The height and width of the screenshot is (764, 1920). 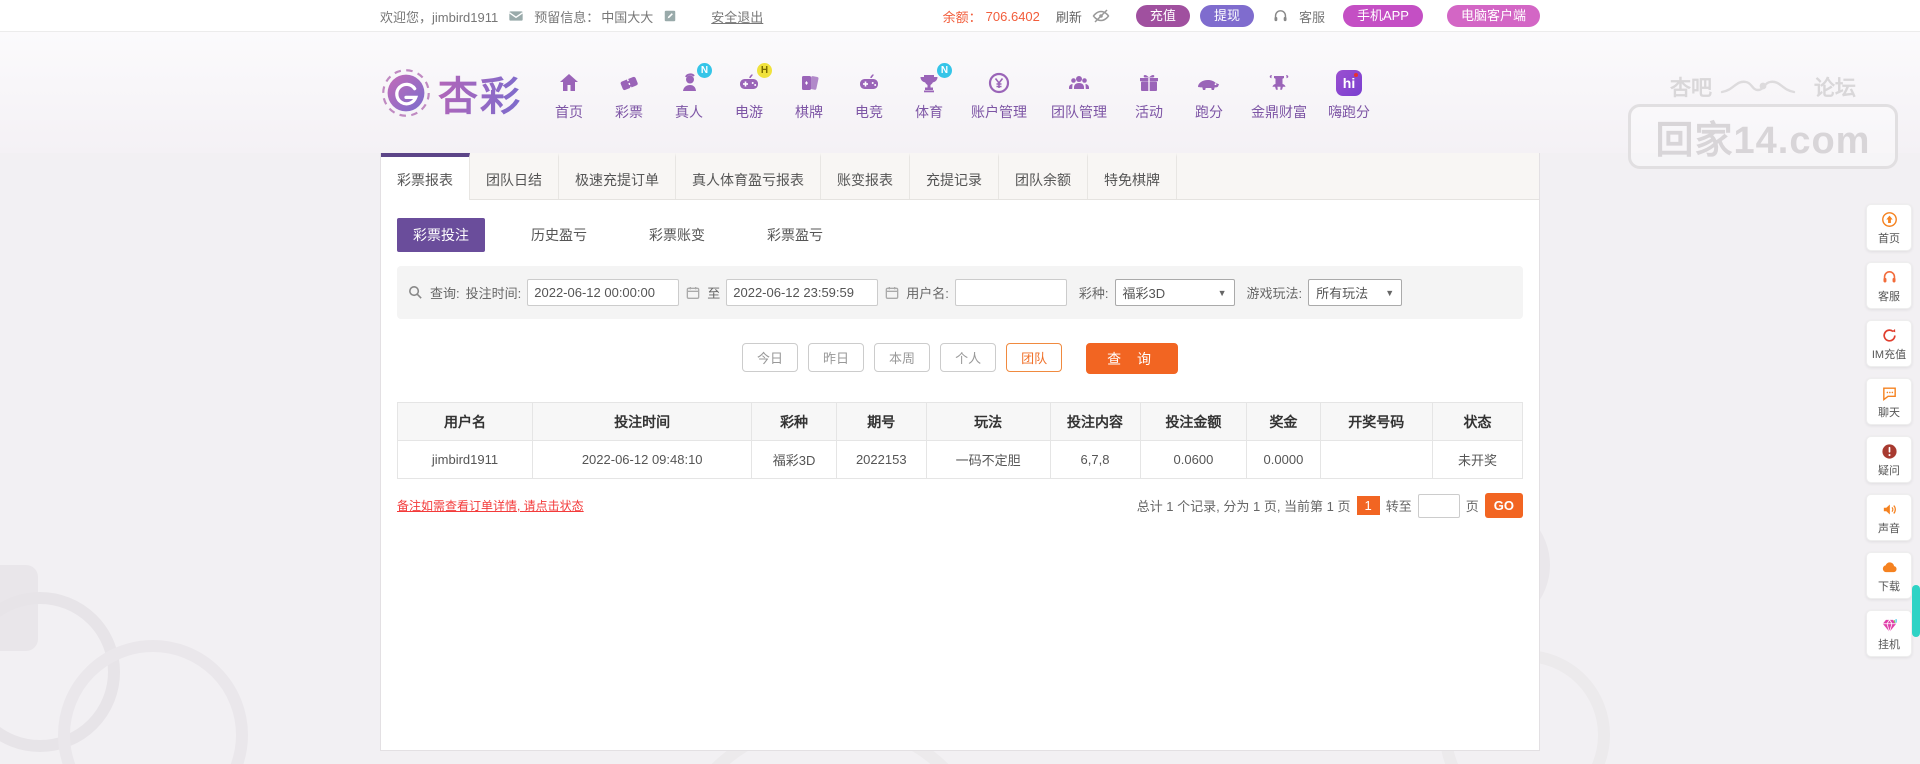 What do you see at coordinates (1283, 421) in the screenshot?
I see `col-prize: 奖金` at bounding box center [1283, 421].